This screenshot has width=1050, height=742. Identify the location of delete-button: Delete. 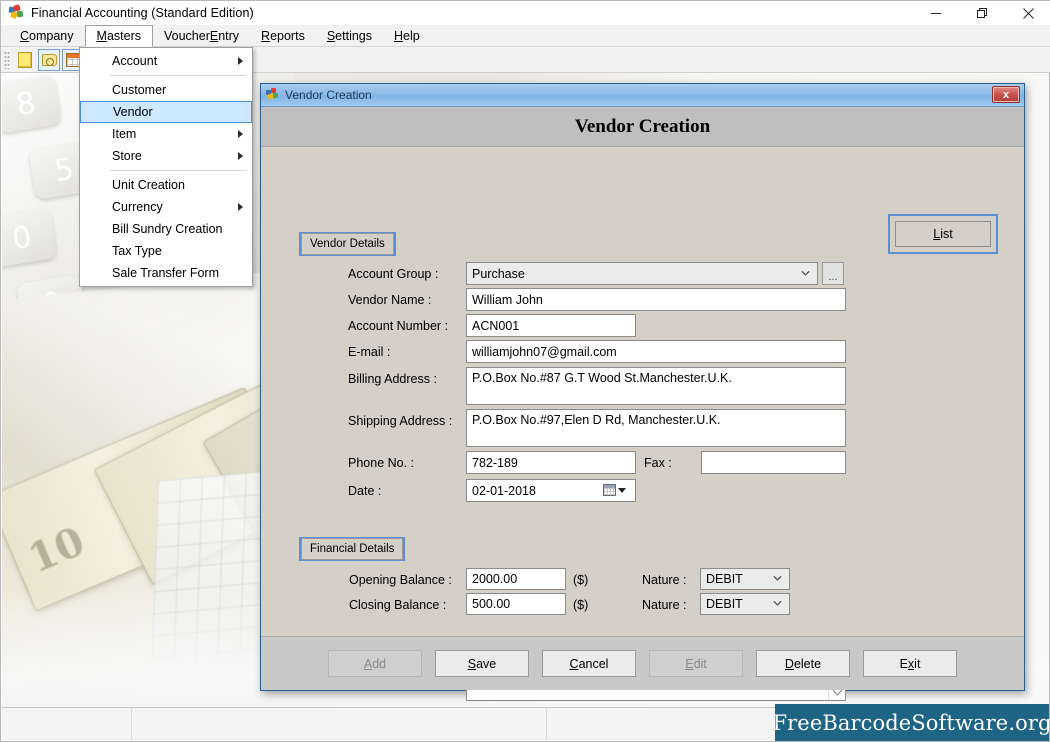
(803, 663).